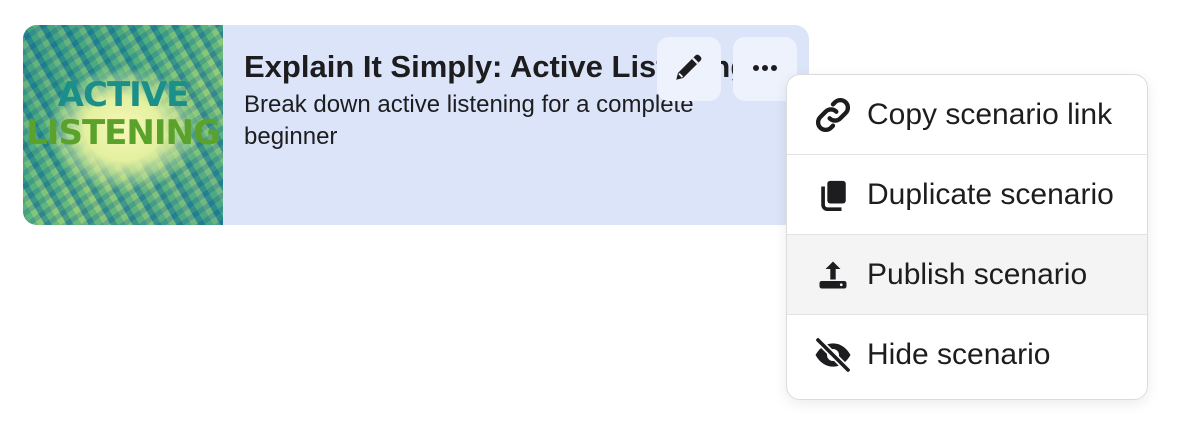 This screenshot has height=436, width=1180. I want to click on menu-item-publish: Publish scenario, so click(967, 275).